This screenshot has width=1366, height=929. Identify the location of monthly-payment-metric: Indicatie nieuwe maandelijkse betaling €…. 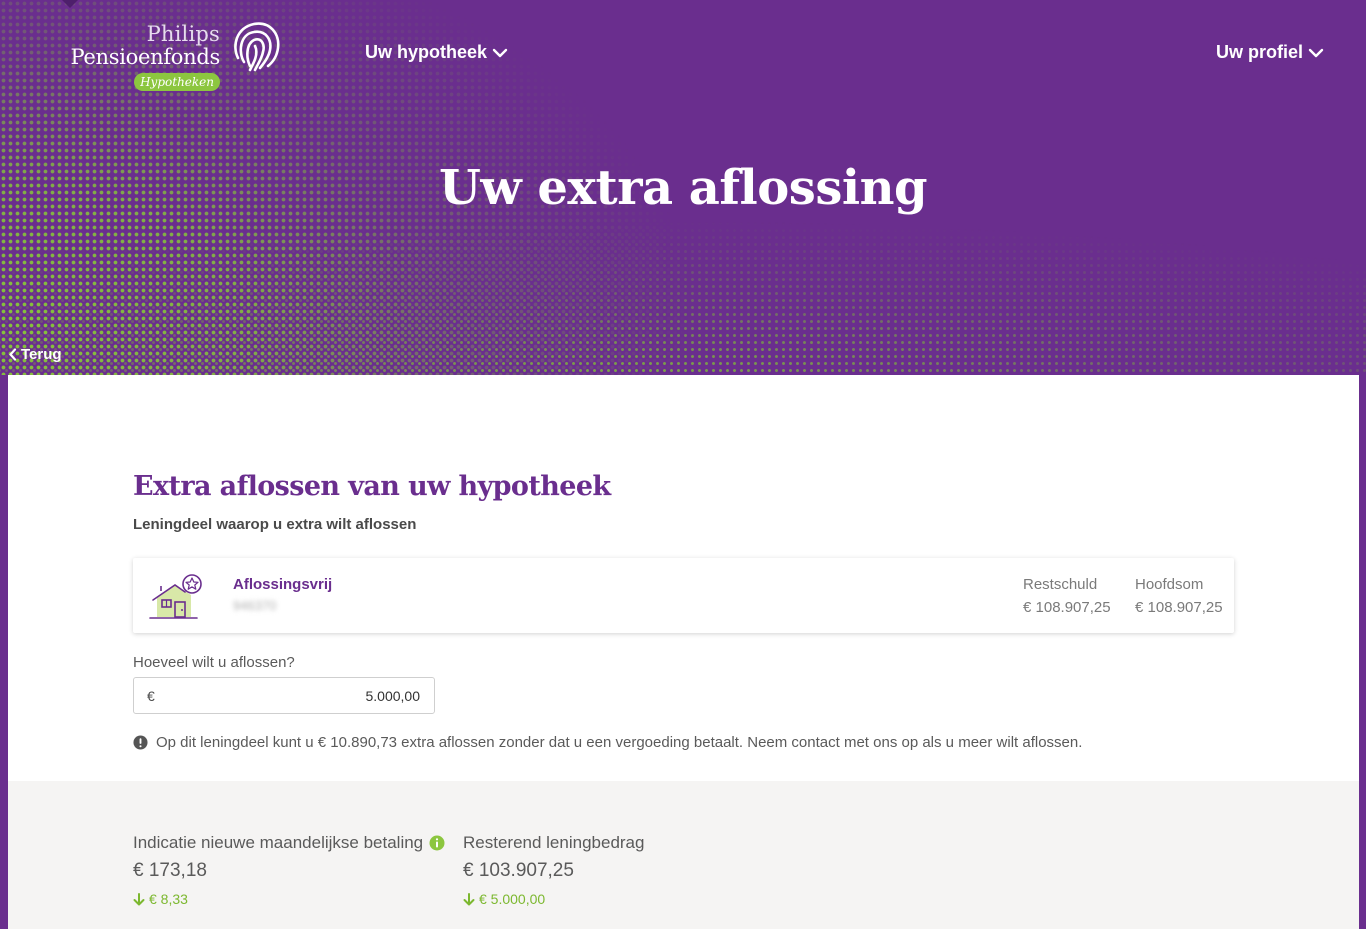
(289, 870).